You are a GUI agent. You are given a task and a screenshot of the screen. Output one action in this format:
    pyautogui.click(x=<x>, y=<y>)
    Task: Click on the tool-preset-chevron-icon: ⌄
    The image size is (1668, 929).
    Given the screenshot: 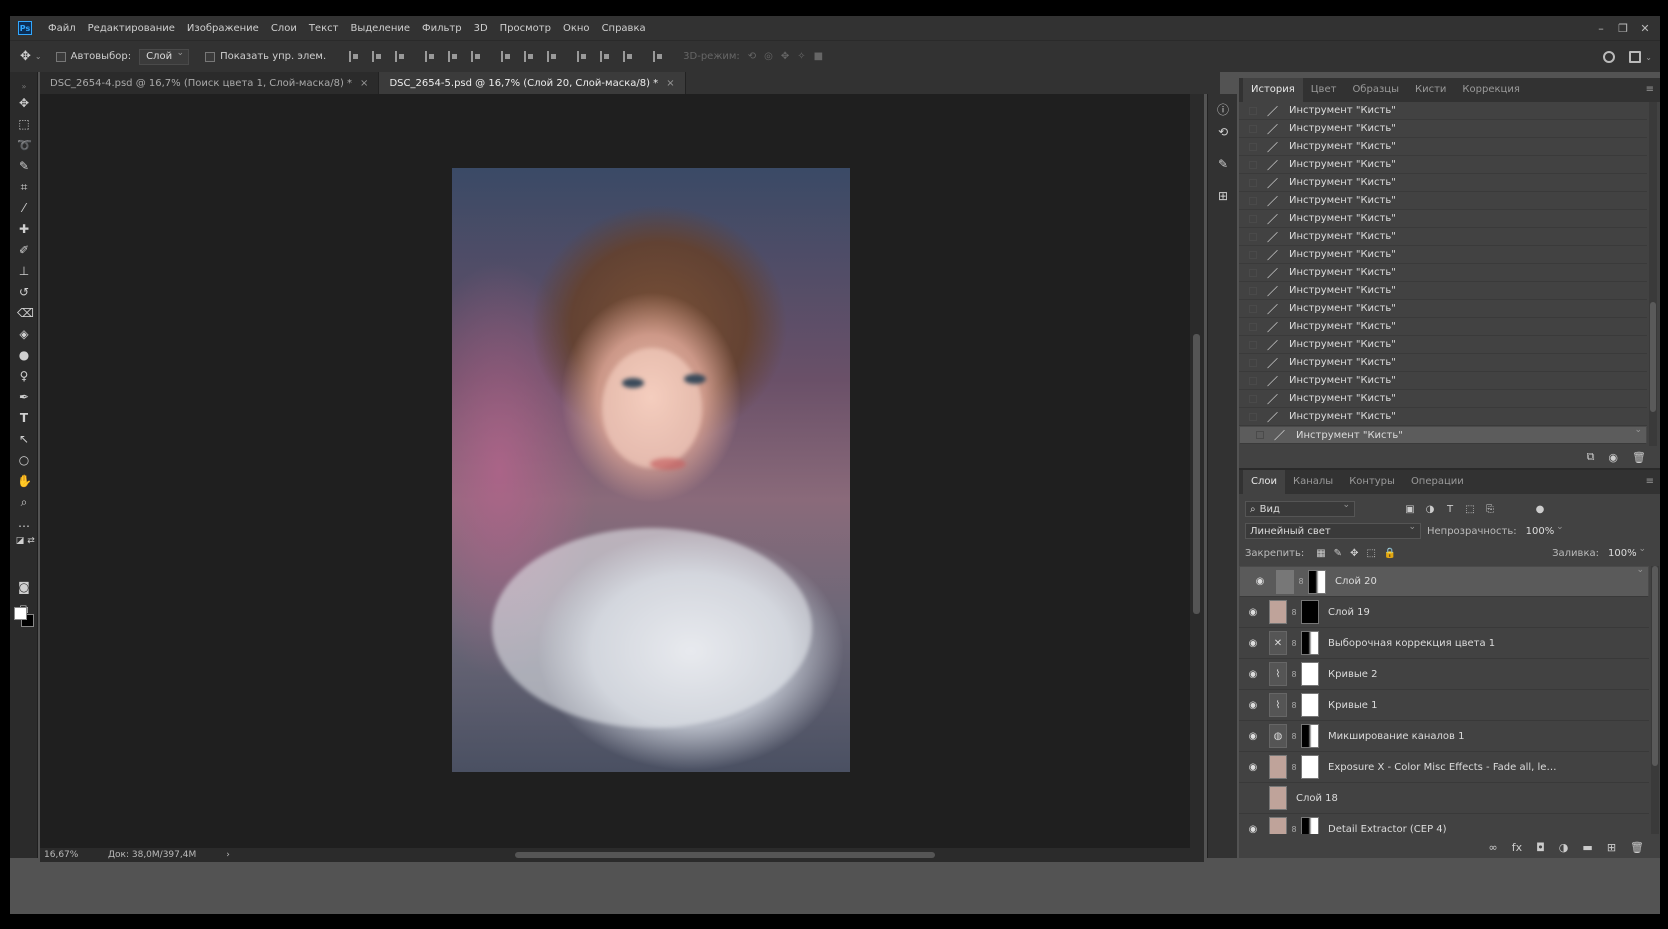 What is the action you would take?
    pyautogui.click(x=38, y=56)
    